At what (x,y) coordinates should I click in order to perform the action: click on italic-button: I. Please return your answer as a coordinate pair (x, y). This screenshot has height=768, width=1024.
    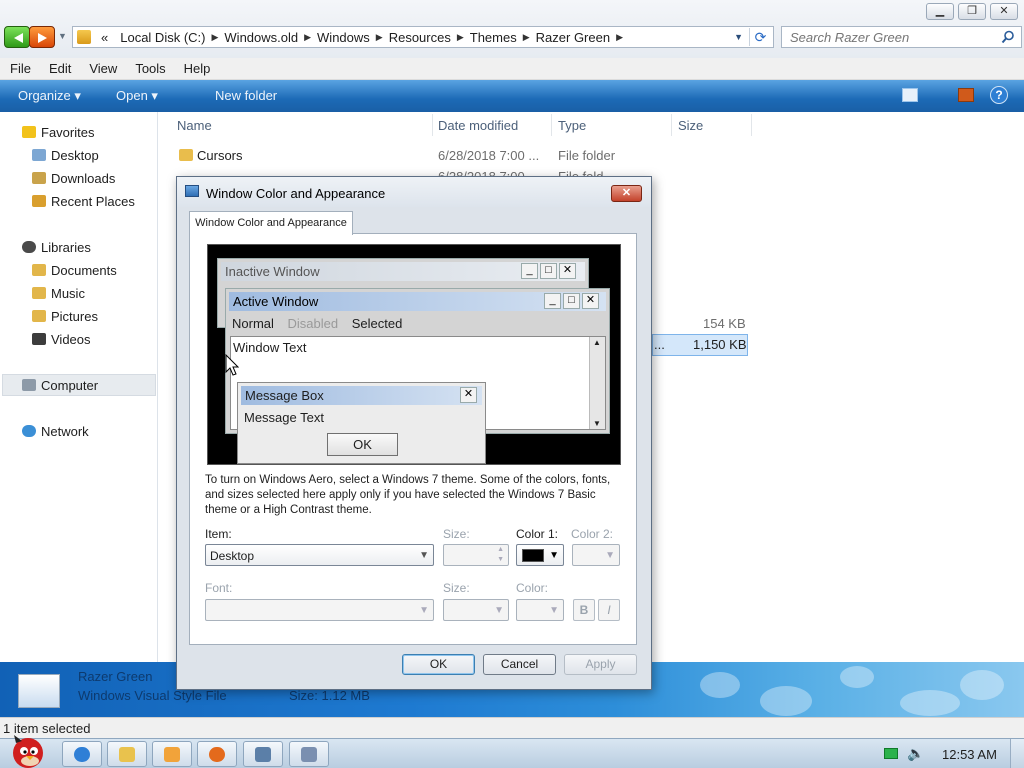
    Looking at the image, I should click on (609, 610).